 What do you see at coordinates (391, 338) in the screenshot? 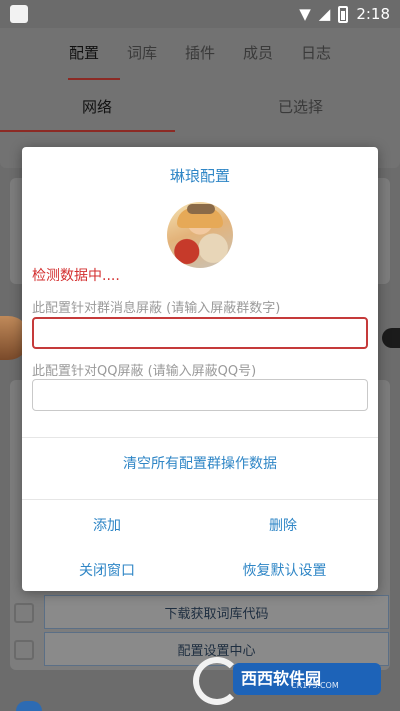
I see `bg-more-icon` at bounding box center [391, 338].